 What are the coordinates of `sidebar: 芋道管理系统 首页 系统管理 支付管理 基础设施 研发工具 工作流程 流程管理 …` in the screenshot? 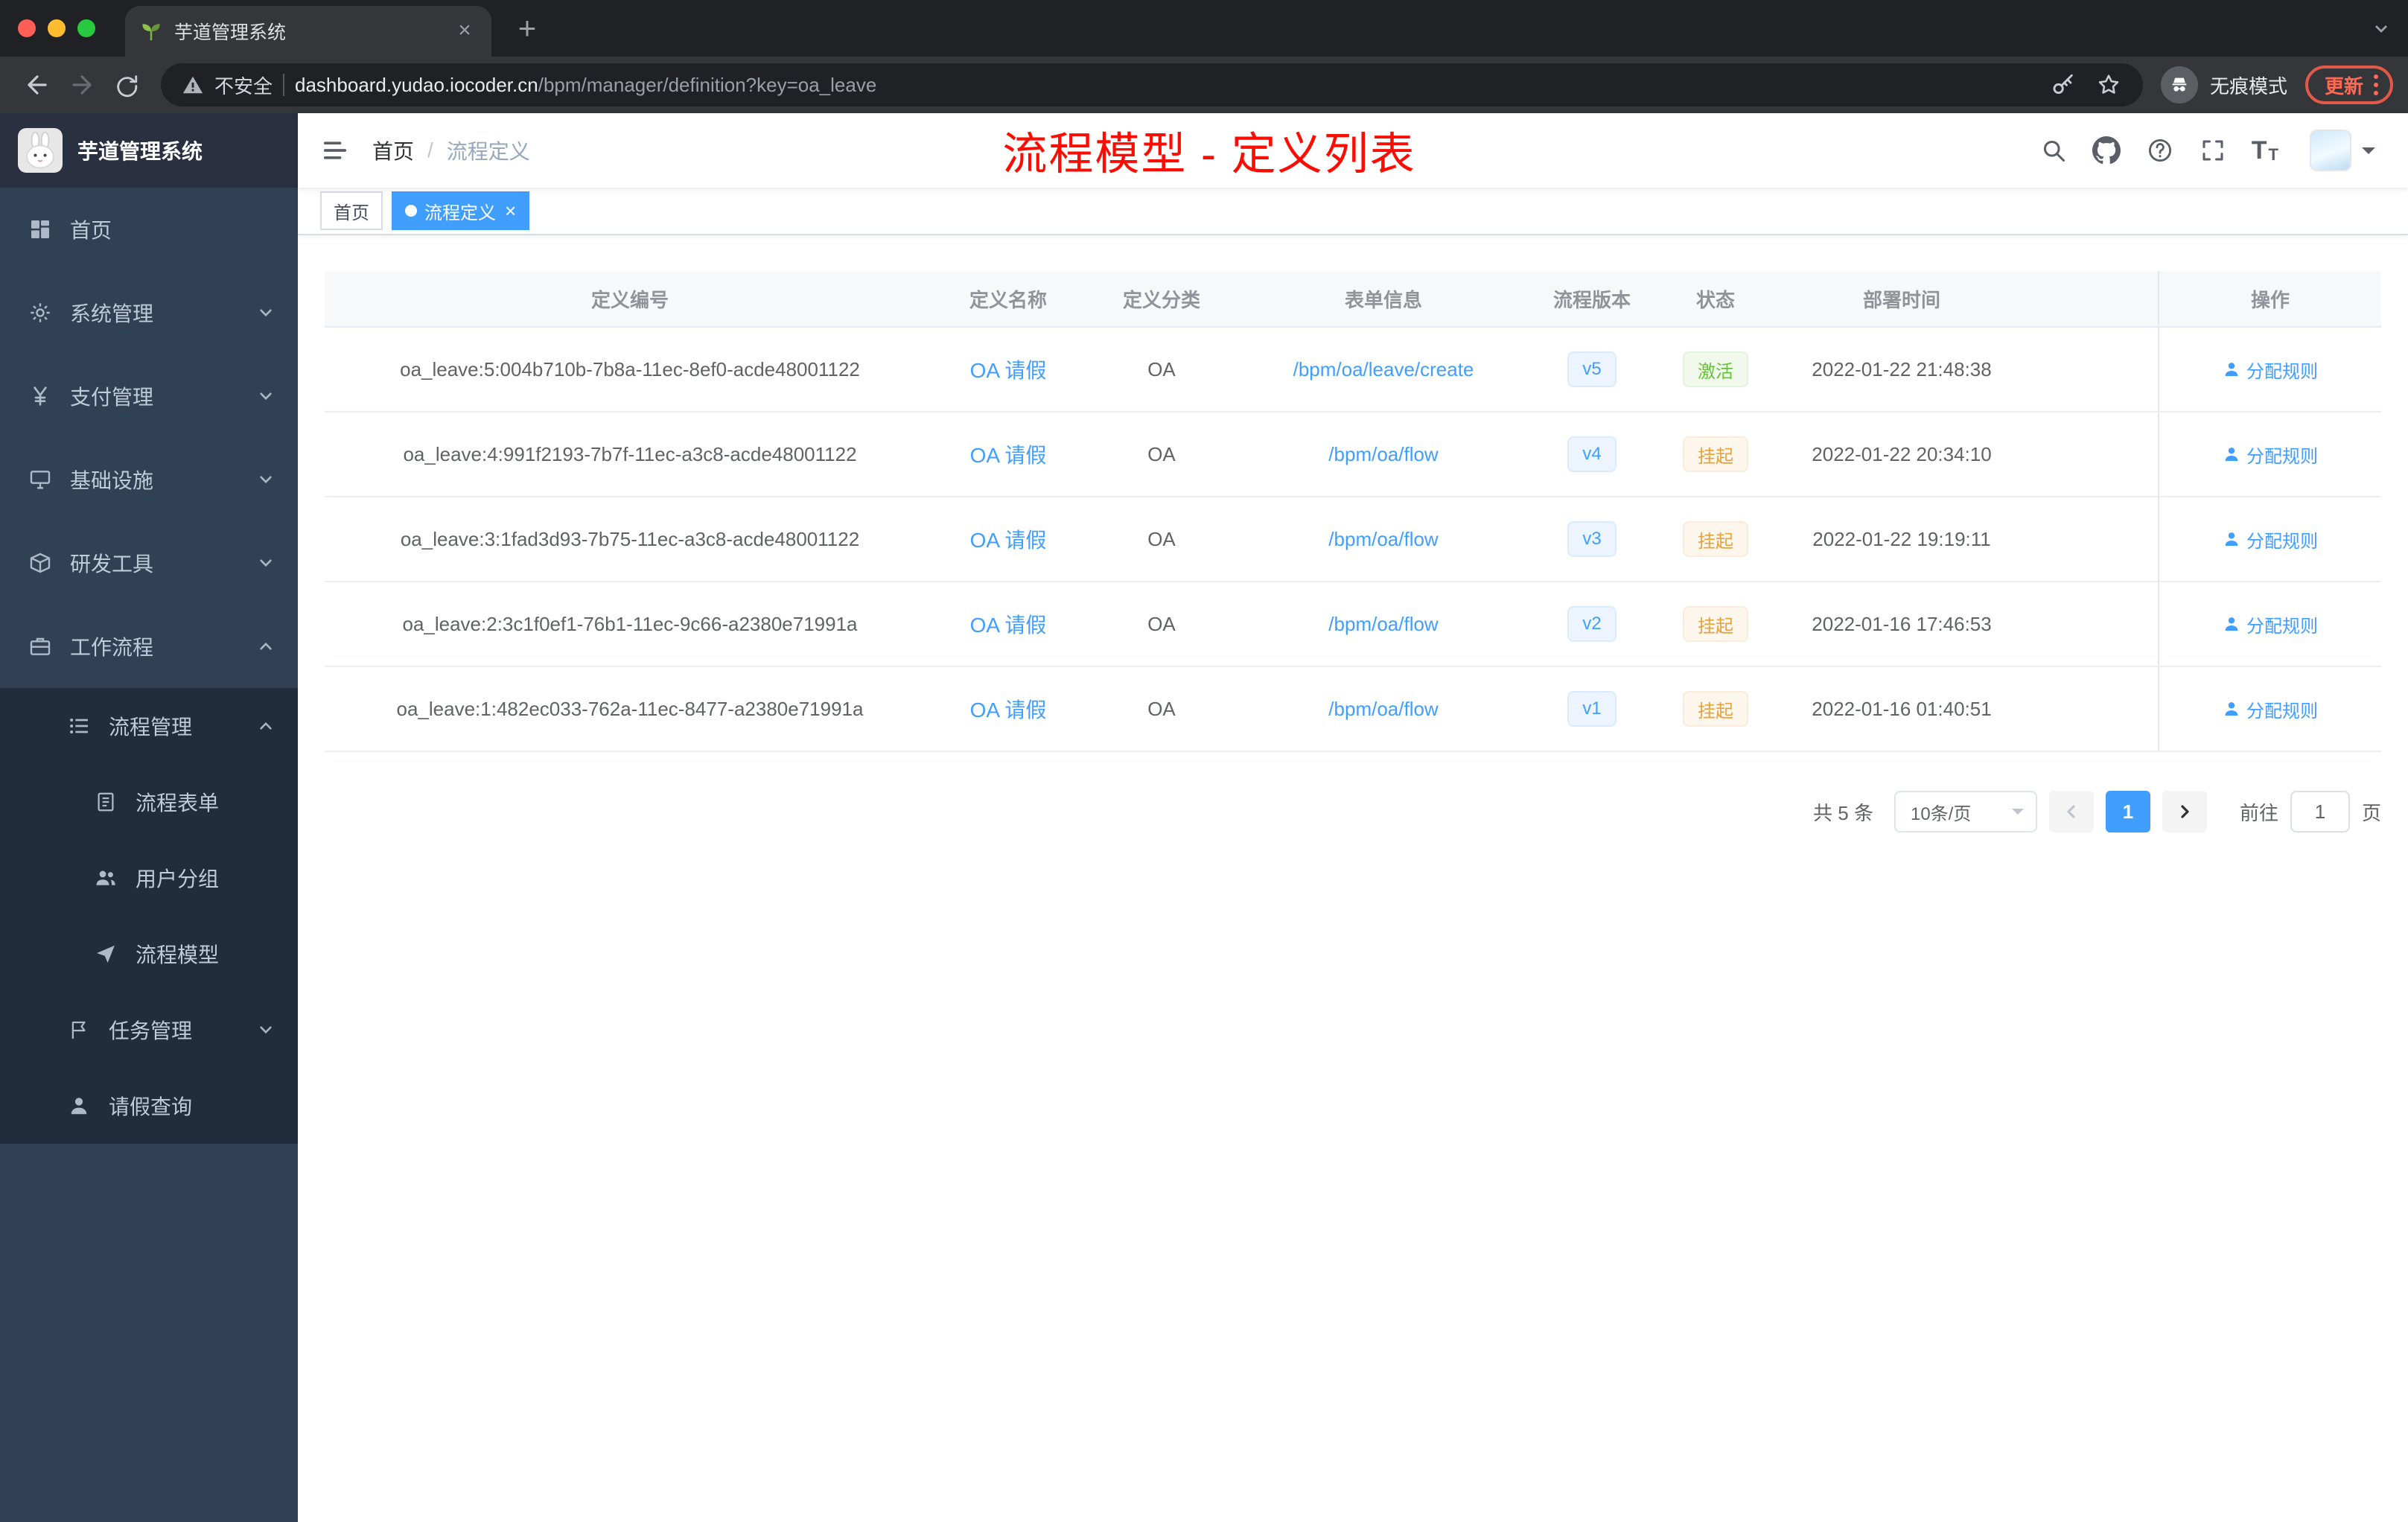 It's located at (149, 817).